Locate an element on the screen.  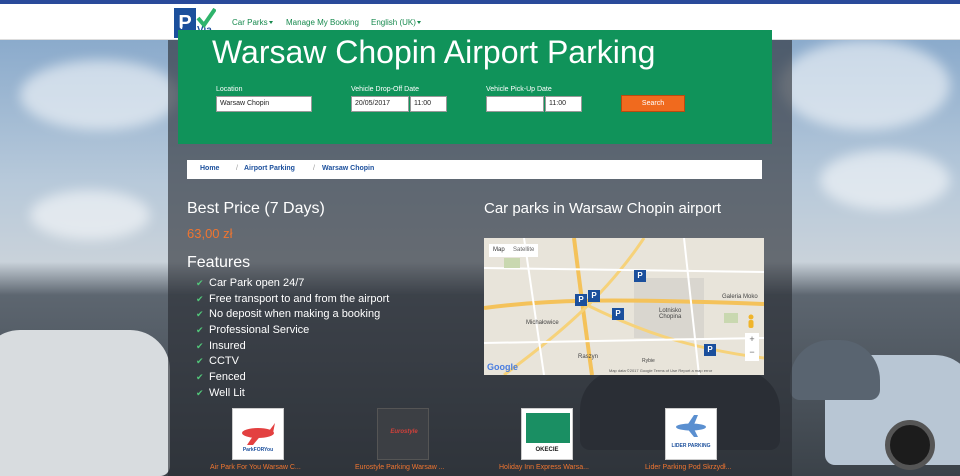
map-heading: Car parks in Warsaw Chopin airport is located at coordinates (603, 208).